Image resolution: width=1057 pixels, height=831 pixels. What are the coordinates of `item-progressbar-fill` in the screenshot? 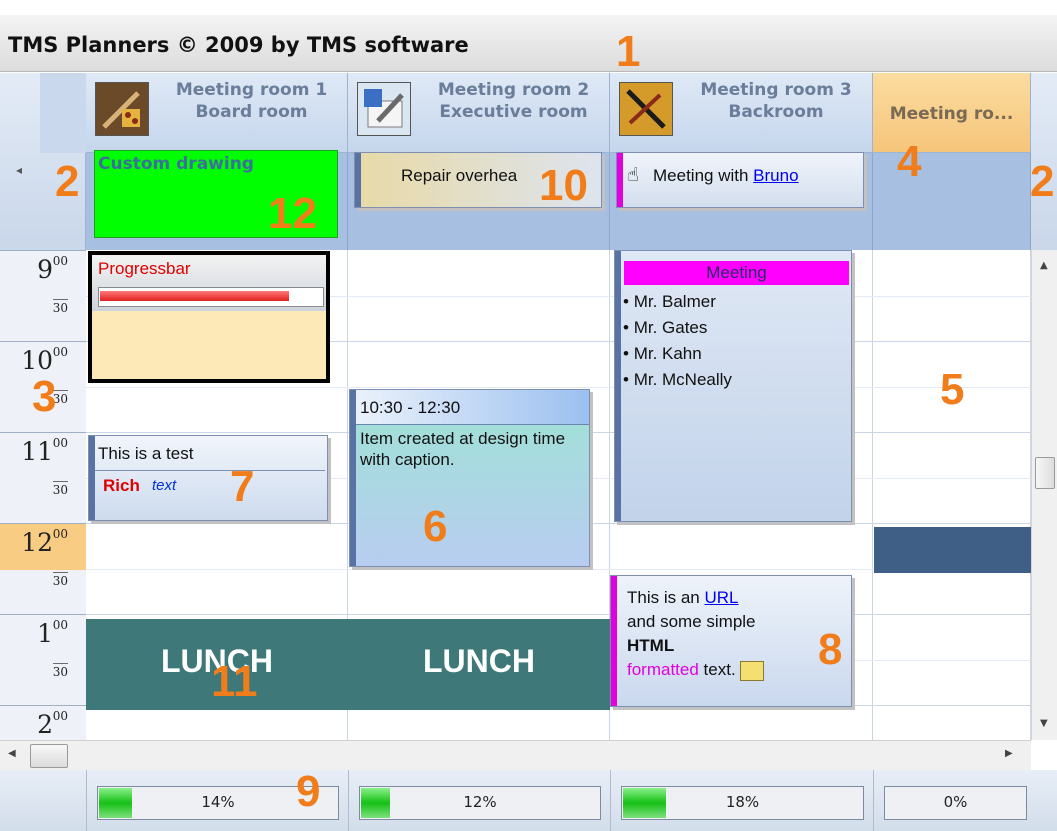 It's located at (194, 296).